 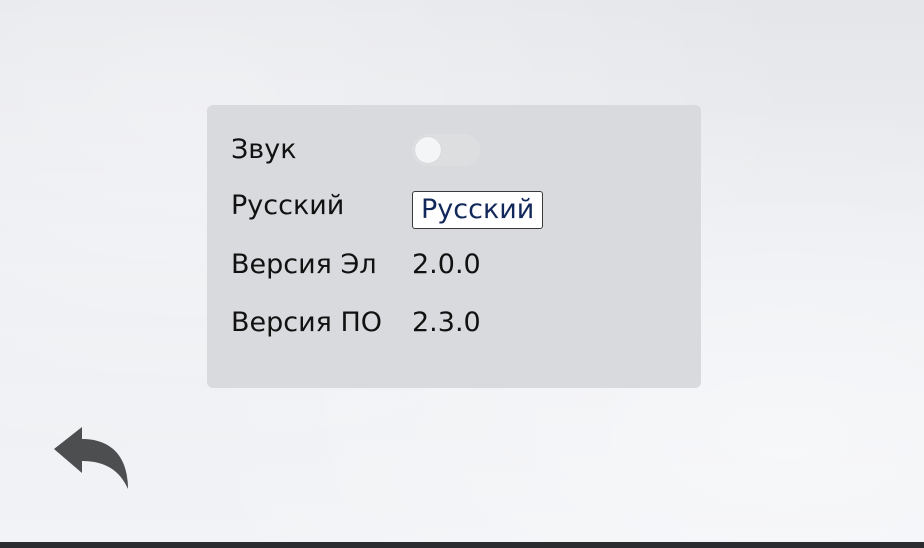 What do you see at coordinates (307, 322) in the screenshot?
I see `sw-version-label: Версия ПО` at bounding box center [307, 322].